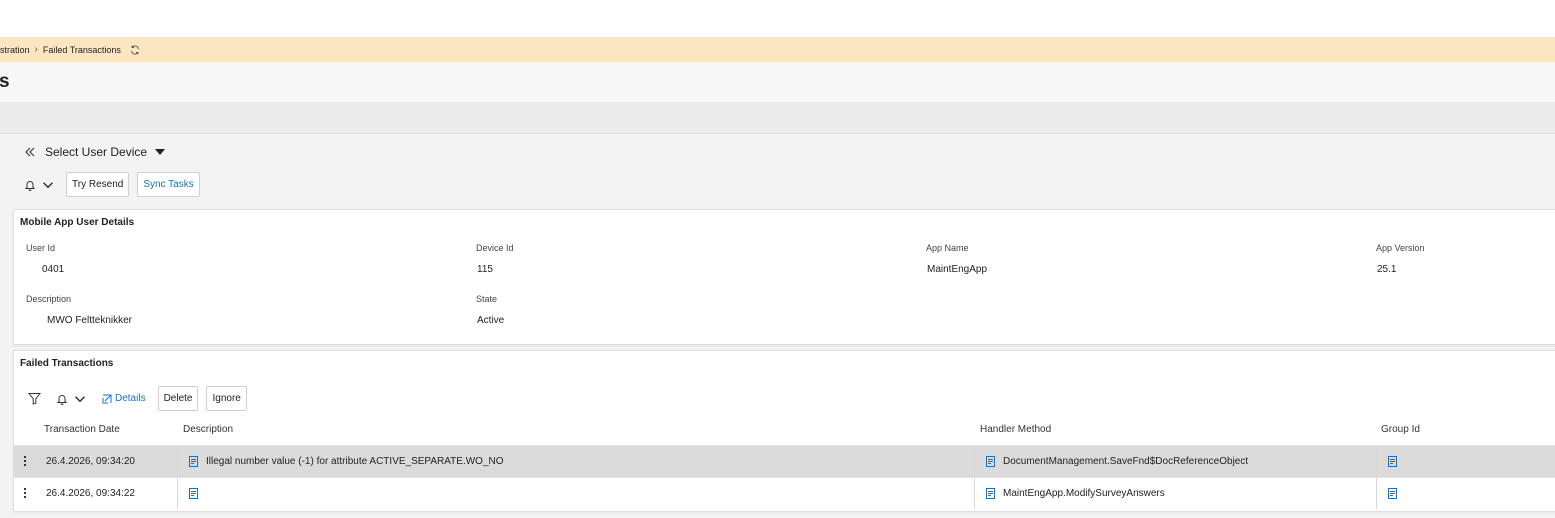  Describe the element at coordinates (777, 49) in the screenshot. I see `breadcrumb: istration › Failed Transactions` at that location.